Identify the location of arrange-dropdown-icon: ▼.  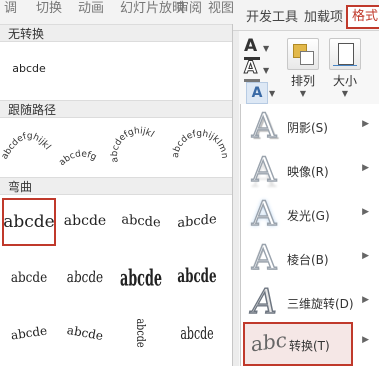
(303, 93).